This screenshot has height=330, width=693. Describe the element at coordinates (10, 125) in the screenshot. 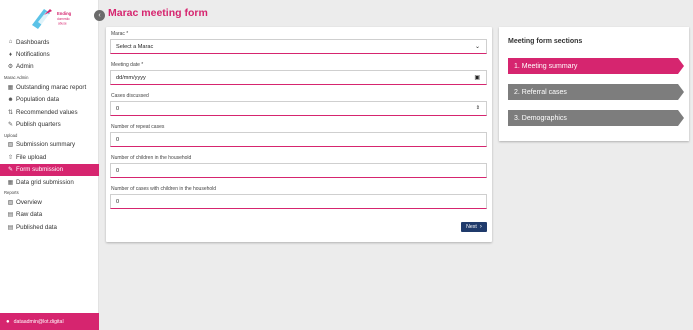

I see `publish-icon: ✎` at that location.